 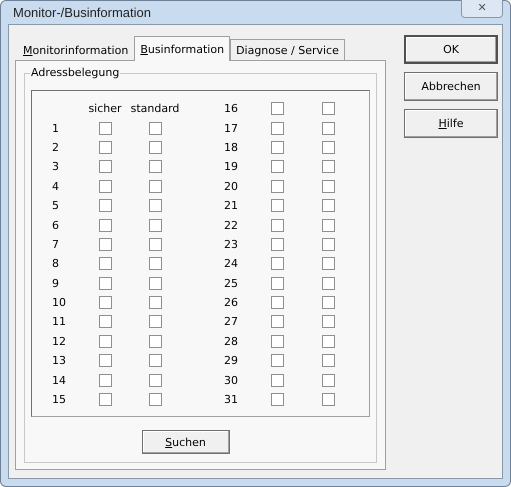 I want to click on address-number: 25, so click(x=231, y=283).